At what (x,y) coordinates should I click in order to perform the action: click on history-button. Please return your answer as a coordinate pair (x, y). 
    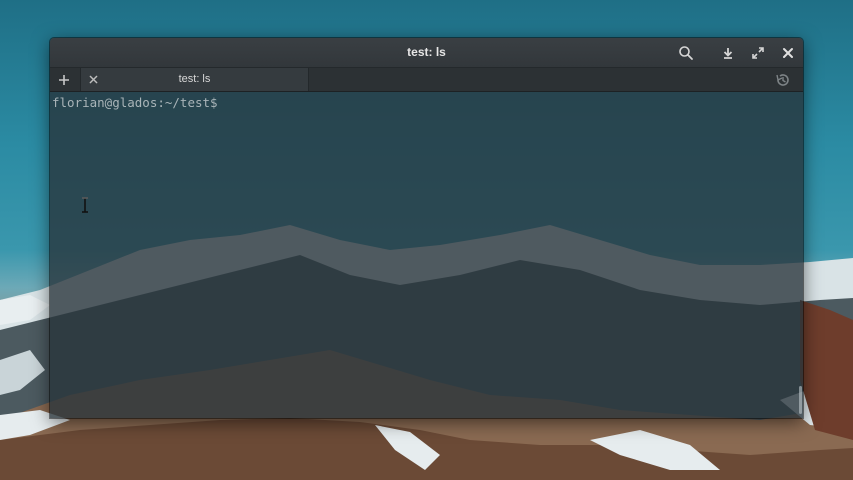
    Looking at the image, I should click on (783, 80).